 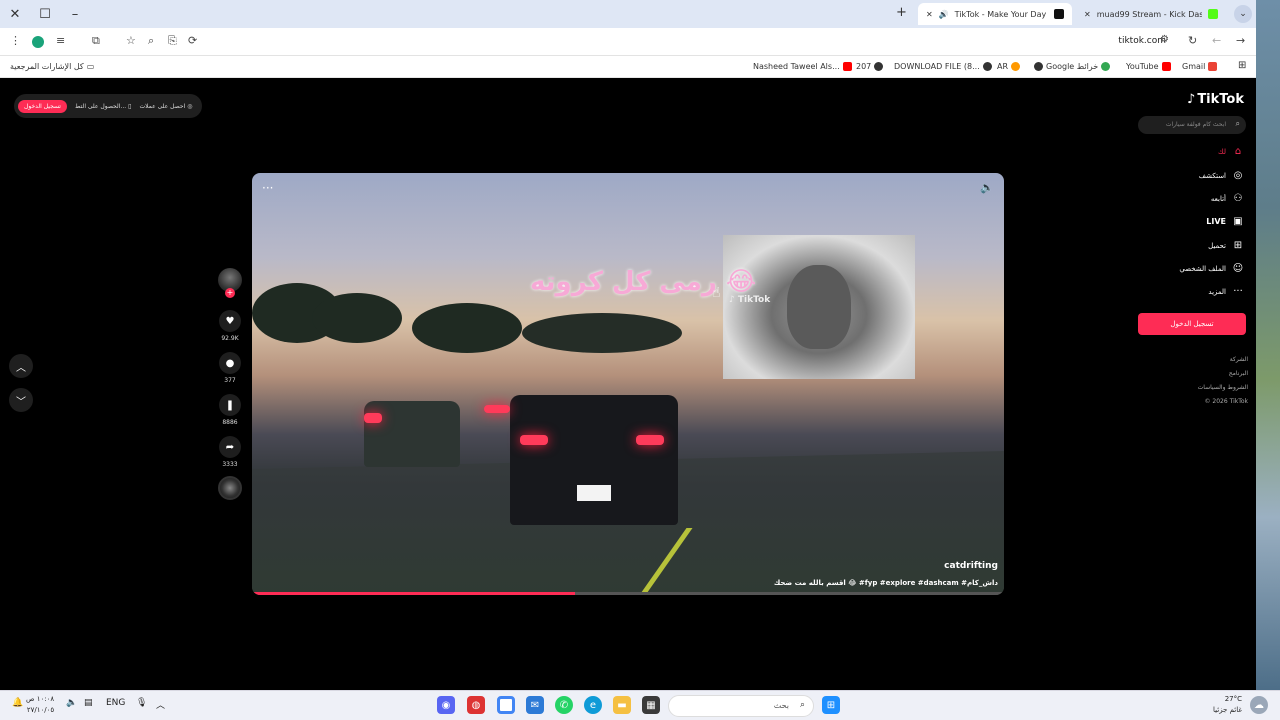 I want to click on maximize-window-icon: ☐, so click(x=45, y=14).